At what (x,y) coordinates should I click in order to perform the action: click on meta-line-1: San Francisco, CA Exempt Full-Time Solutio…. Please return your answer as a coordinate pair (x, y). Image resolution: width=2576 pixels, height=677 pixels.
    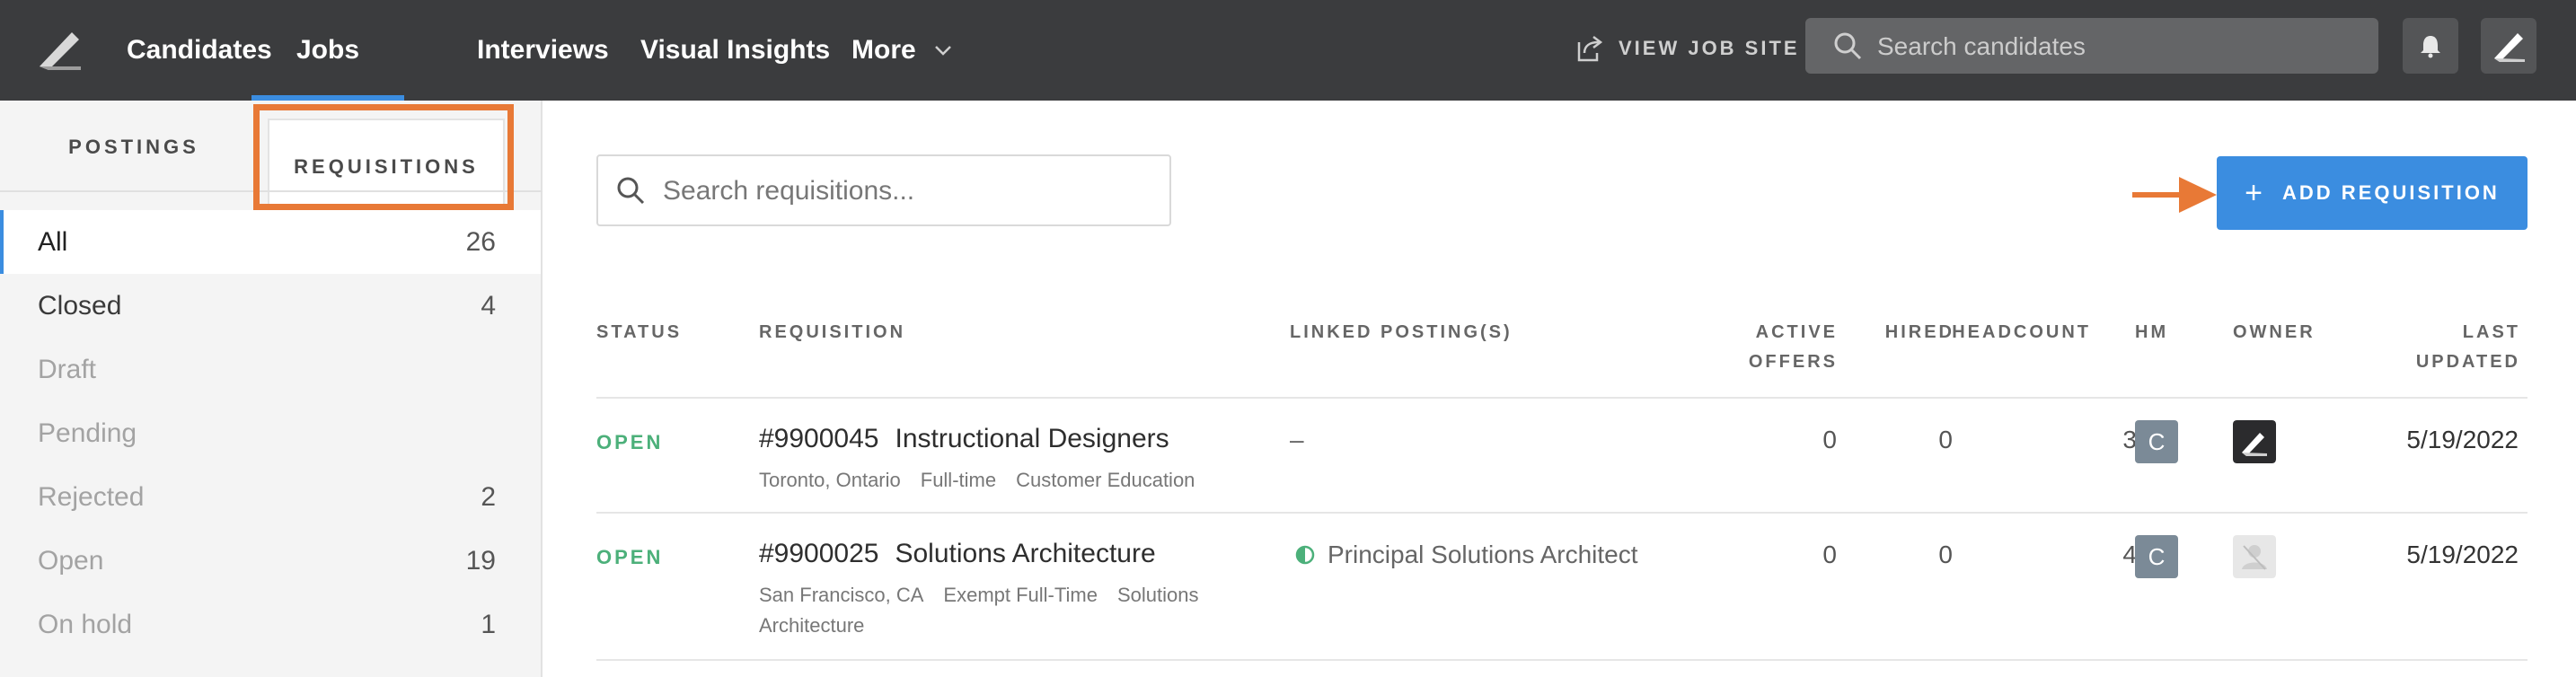
    Looking at the image, I should click on (1001, 595).